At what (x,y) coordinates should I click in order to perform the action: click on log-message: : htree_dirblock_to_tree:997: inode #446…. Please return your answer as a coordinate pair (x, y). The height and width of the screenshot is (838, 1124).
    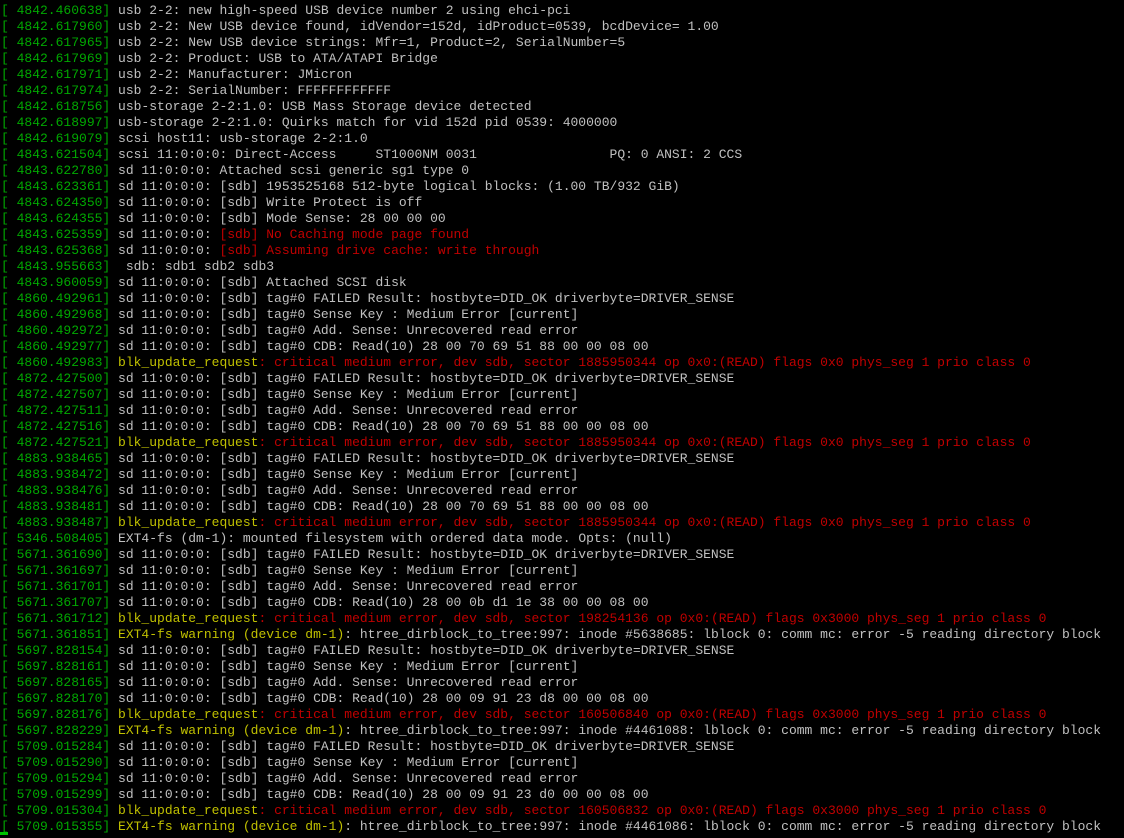
    Looking at the image, I should click on (723, 826).